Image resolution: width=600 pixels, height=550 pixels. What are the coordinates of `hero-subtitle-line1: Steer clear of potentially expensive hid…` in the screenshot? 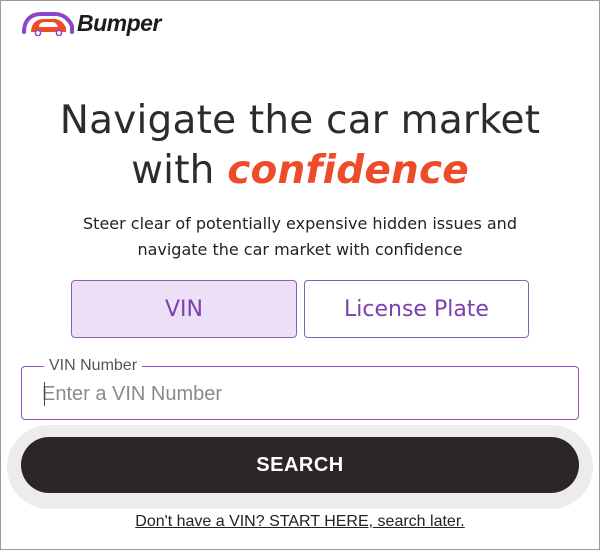 It's located at (300, 223).